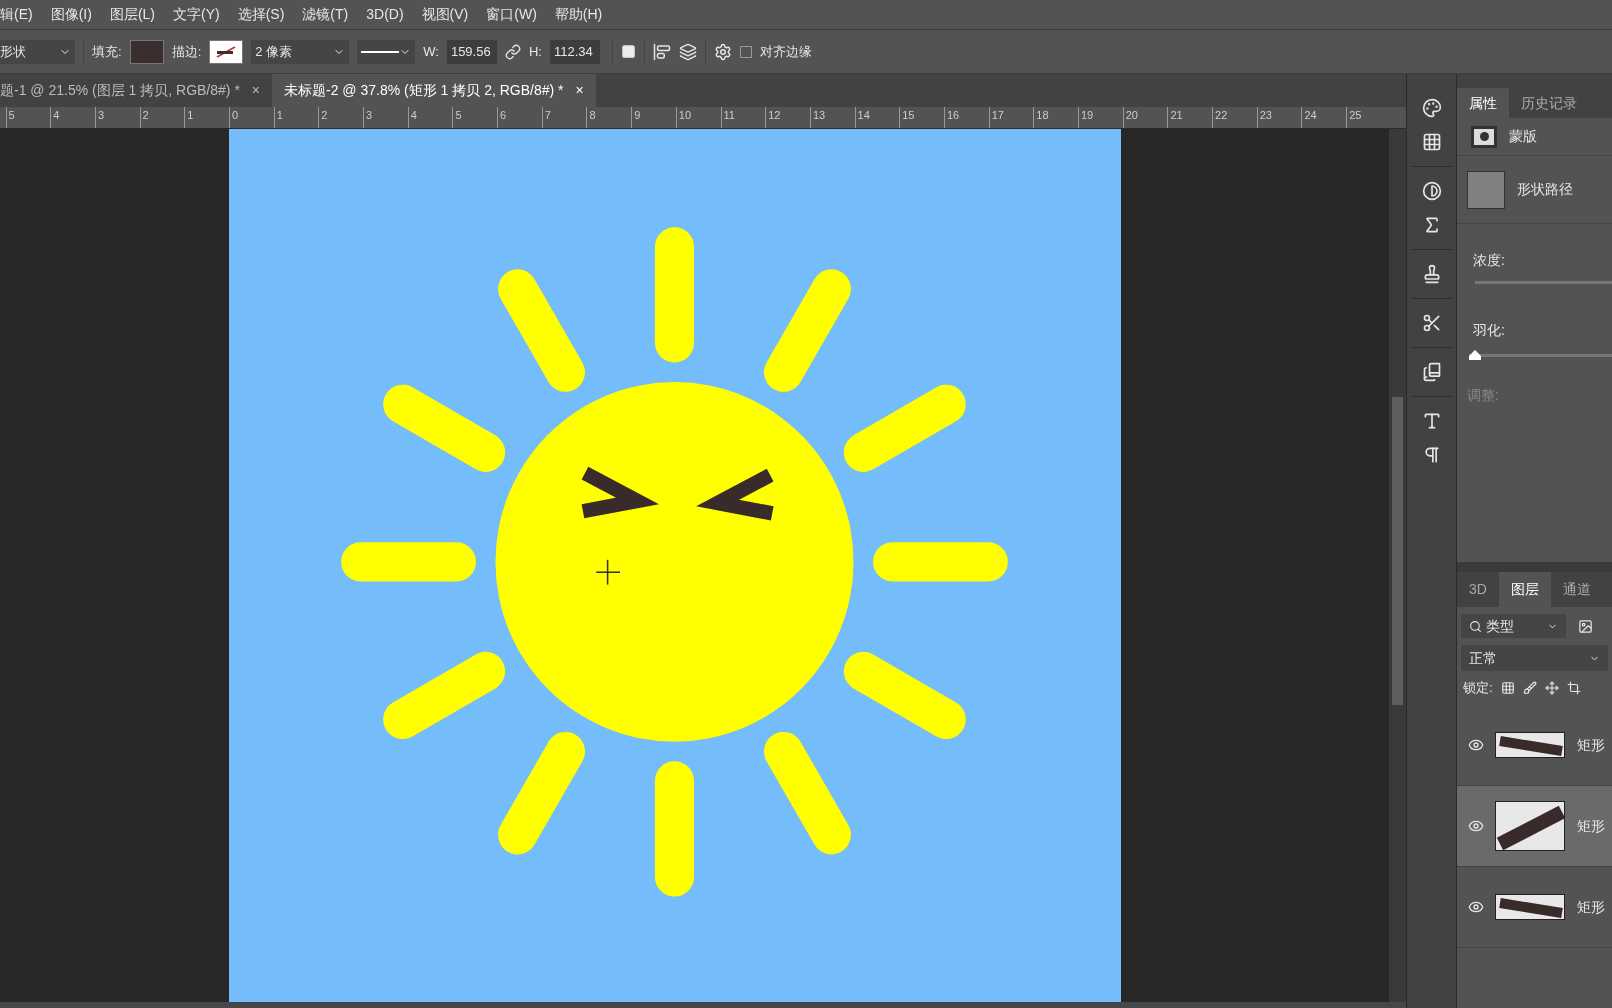  What do you see at coordinates (863, 115) in the screenshot?
I see `ruler-number: 14` at bounding box center [863, 115].